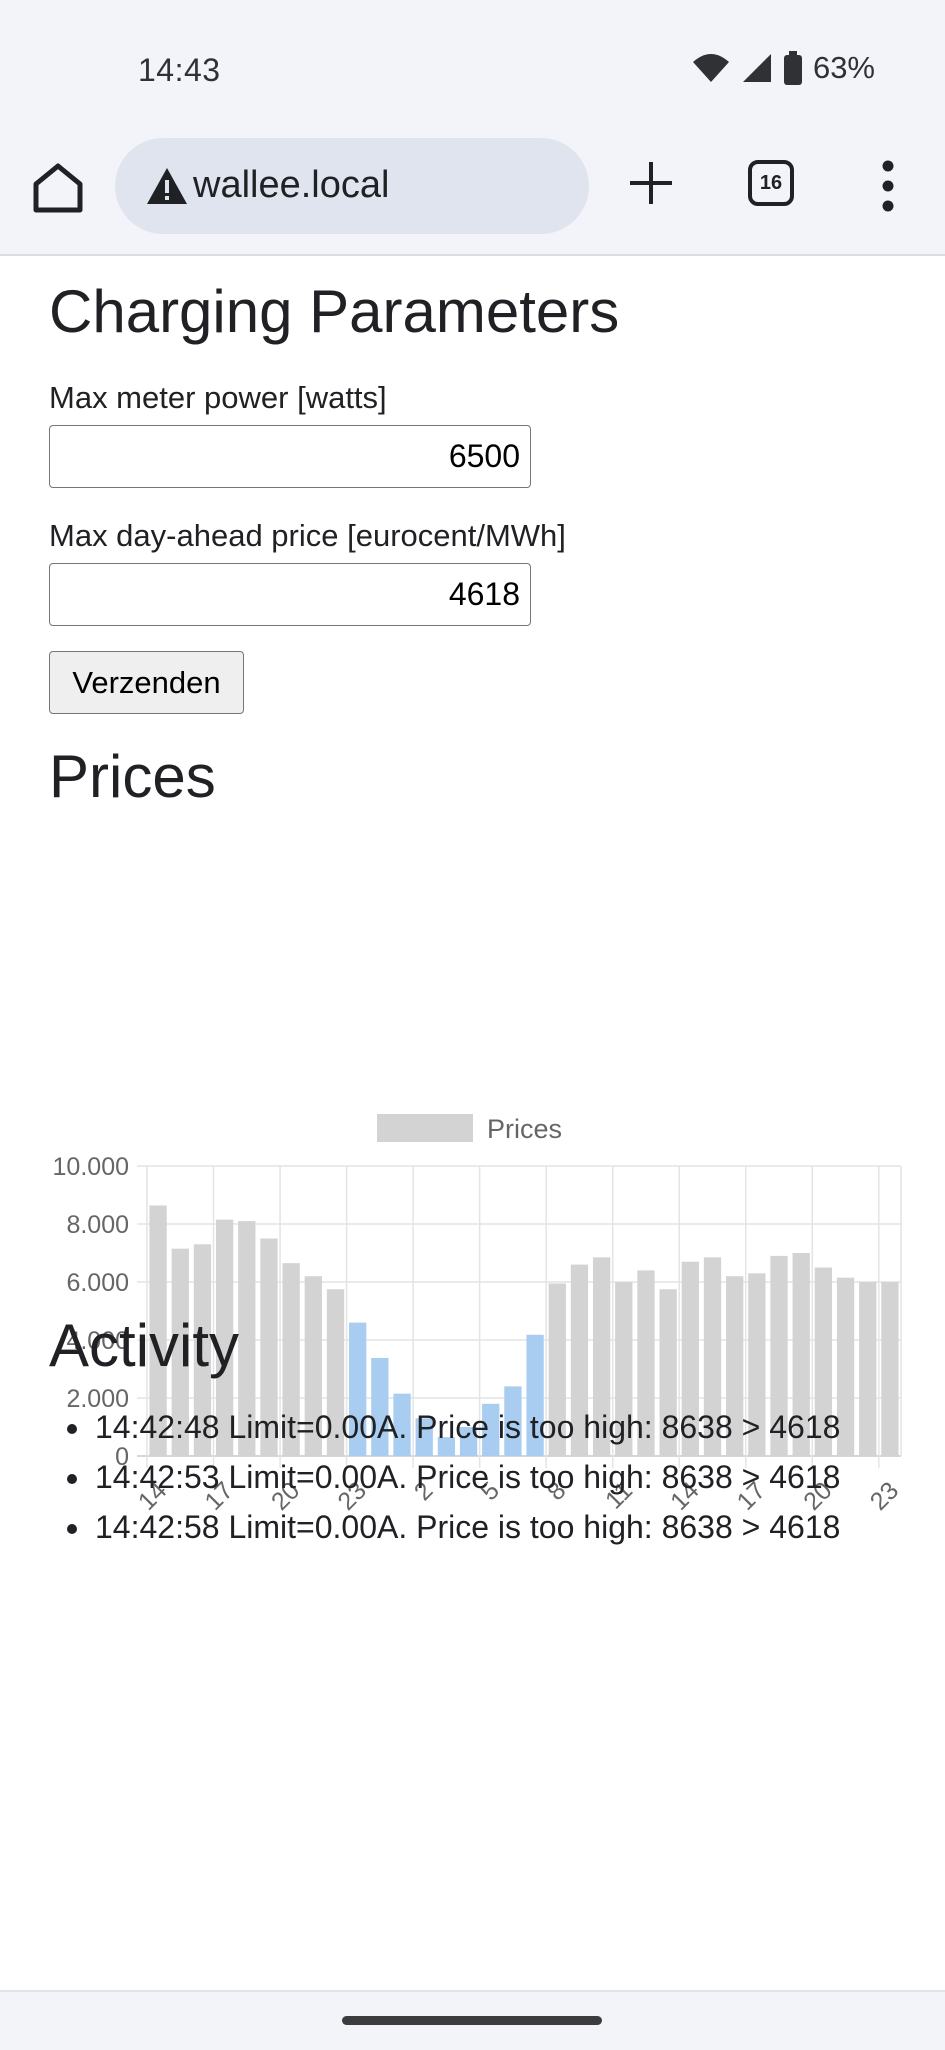 The width and height of the screenshot is (945, 2050). What do you see at coordinates (843, 67) in the screenshot?
I see `battery-percentage: 63%` at bounding box center [843, 67].